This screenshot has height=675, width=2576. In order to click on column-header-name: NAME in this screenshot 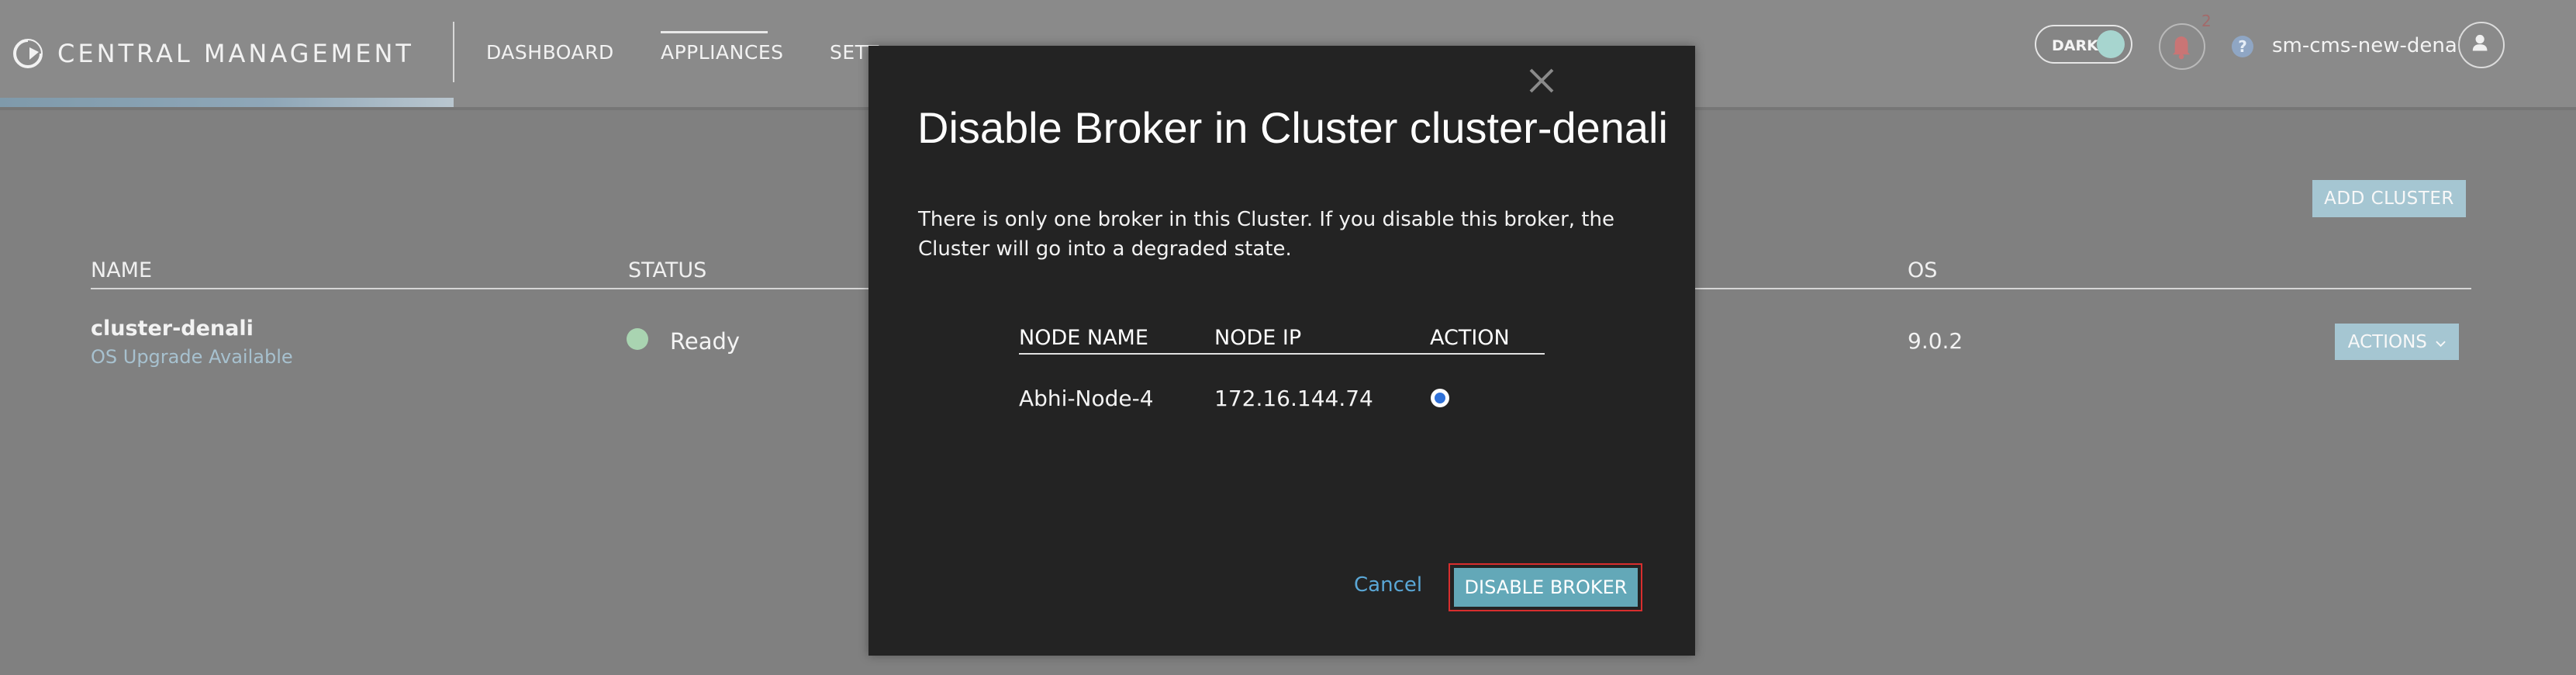, I will do `click(122, 270)`.